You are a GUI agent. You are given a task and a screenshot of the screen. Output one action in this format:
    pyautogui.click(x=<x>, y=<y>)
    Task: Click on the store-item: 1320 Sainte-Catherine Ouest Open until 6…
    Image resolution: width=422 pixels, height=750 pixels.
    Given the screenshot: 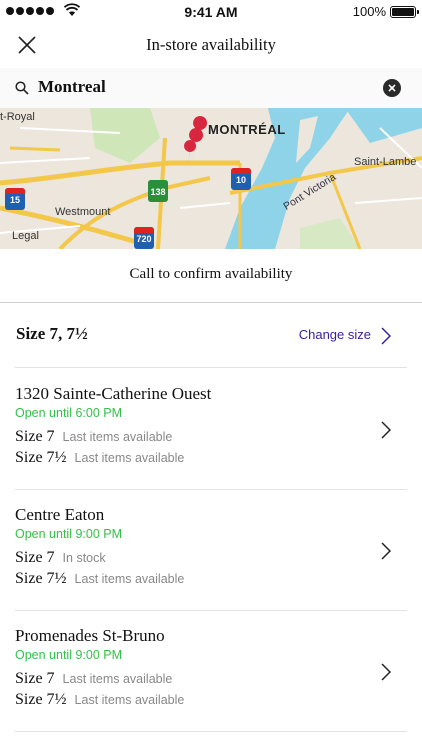 What is the action you would take?
    pyautogui.click(x=211, y=429)
    